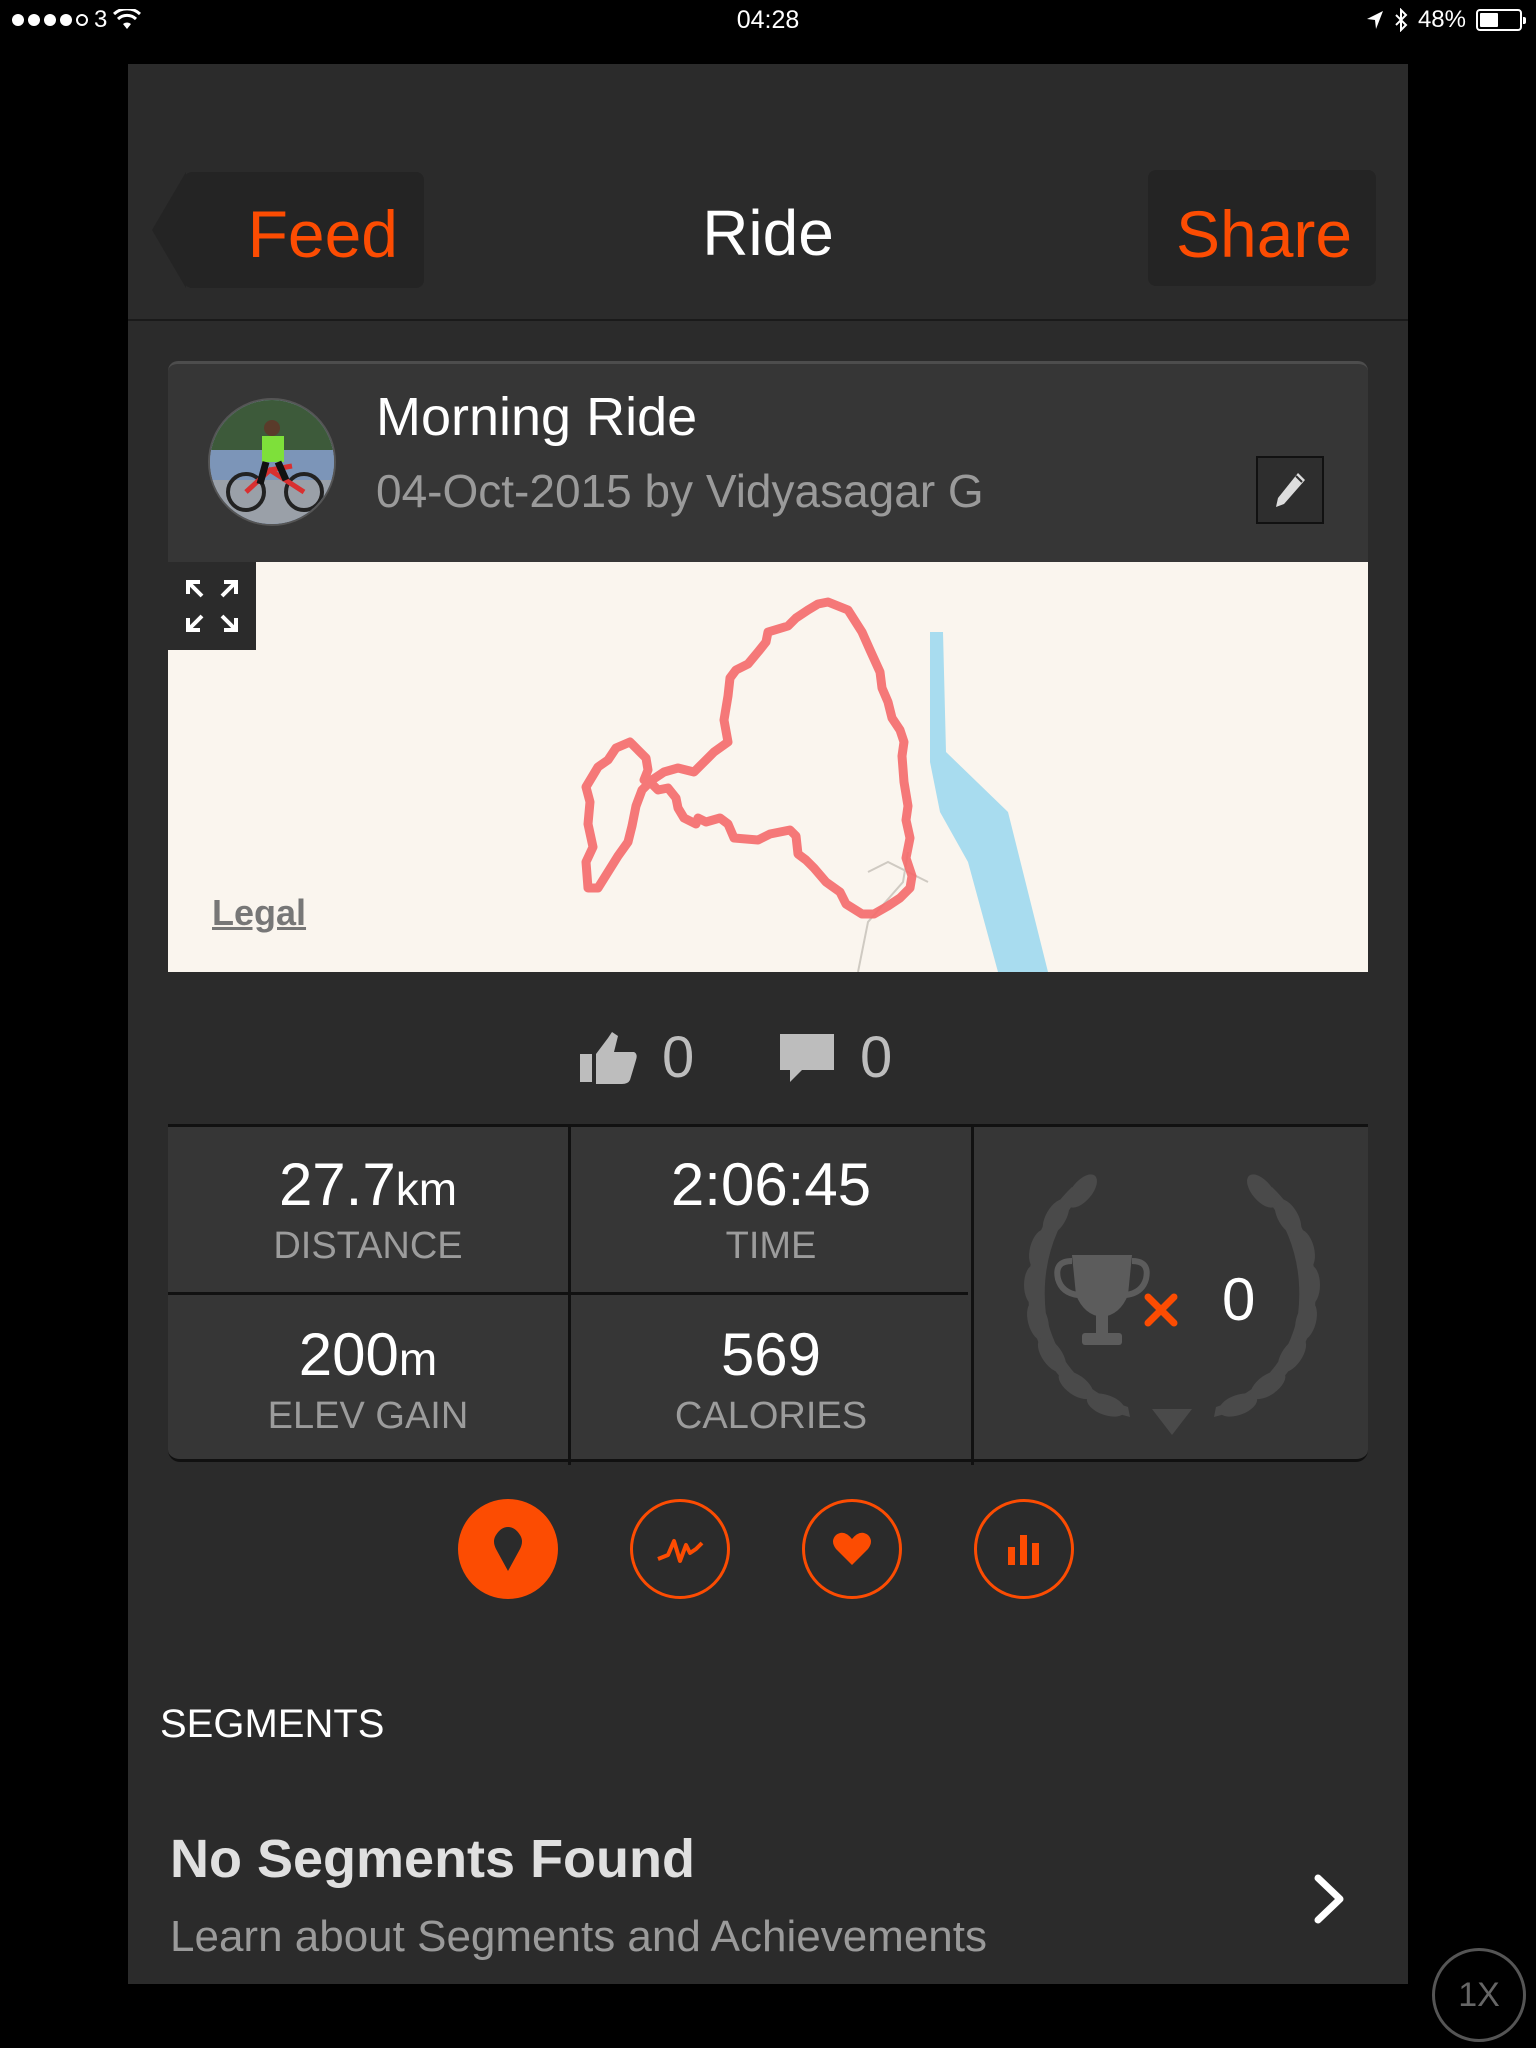  Describe the element at coordinates (426, 1189) in the screenshot. I see `distance-unit: km` at that location.